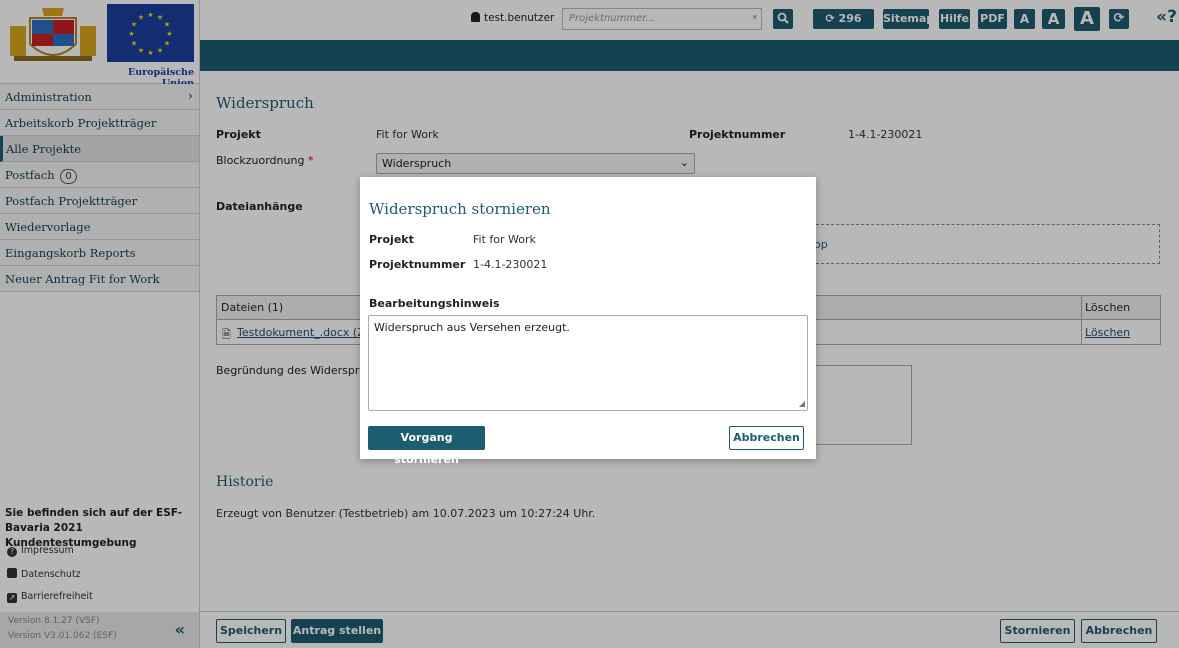 The width and height of the screenshot is (1179, 648). Describe the element at coordinates (504, 239) in the screenshot. I see `dialog-projekt-value: Fit for Work` at that location.